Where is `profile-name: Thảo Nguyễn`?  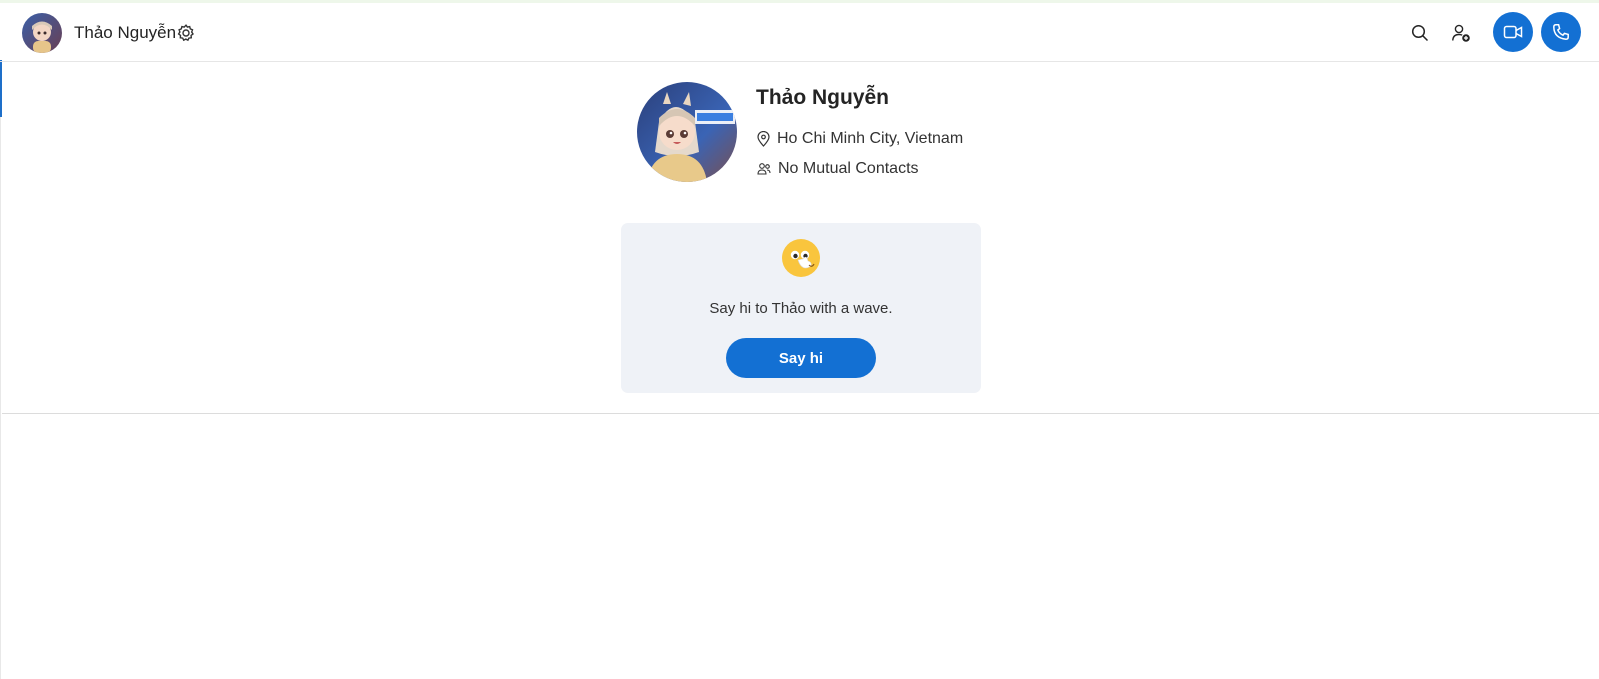 profile-name: Thảo Nguyễn is located at coordinates (823, 97).